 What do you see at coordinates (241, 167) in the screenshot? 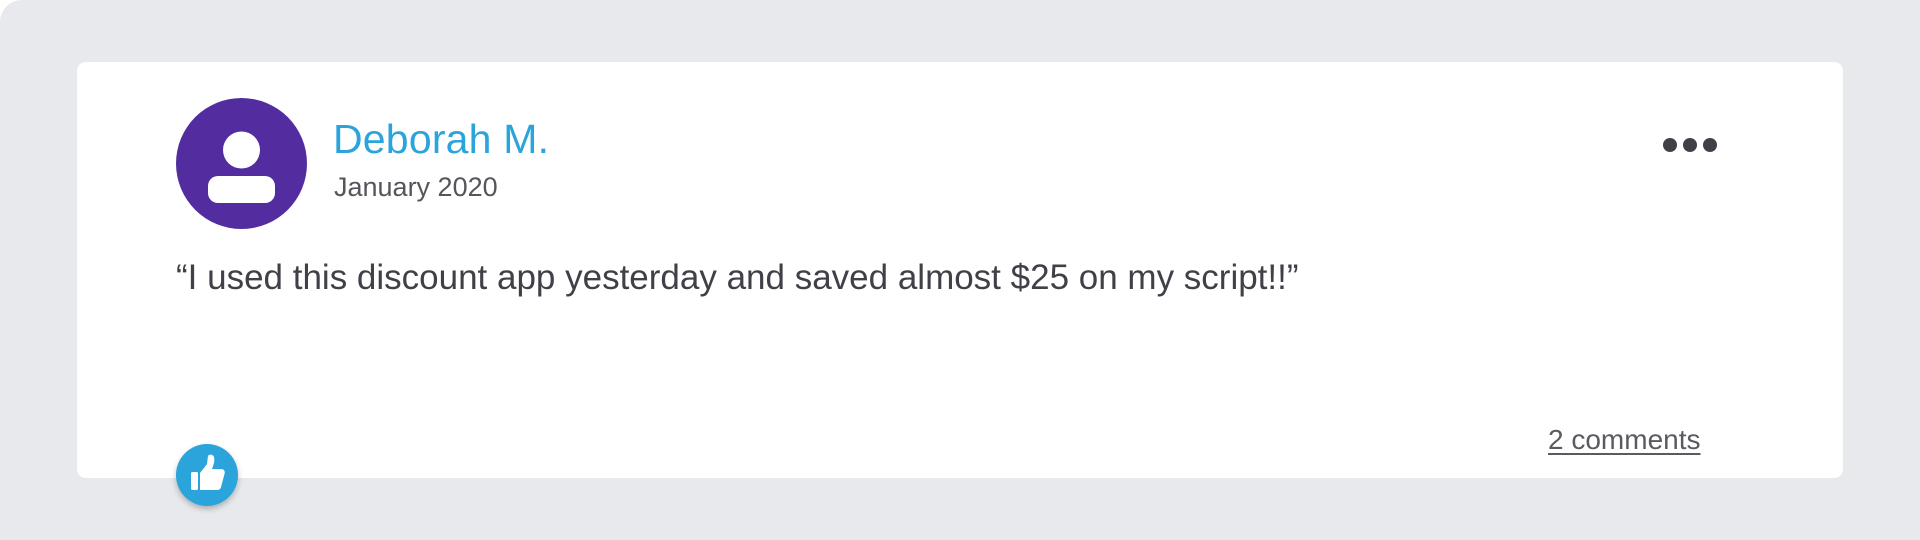
I see `user-icon` at bounding box center [241, 167].